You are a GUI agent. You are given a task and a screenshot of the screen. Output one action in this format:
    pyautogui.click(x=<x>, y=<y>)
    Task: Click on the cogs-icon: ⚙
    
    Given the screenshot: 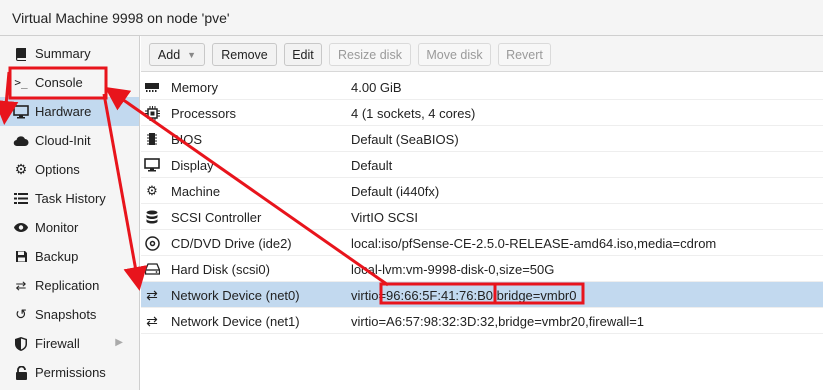 What is the action you would take?
    pyautogui.click(x=152, y=190)
    